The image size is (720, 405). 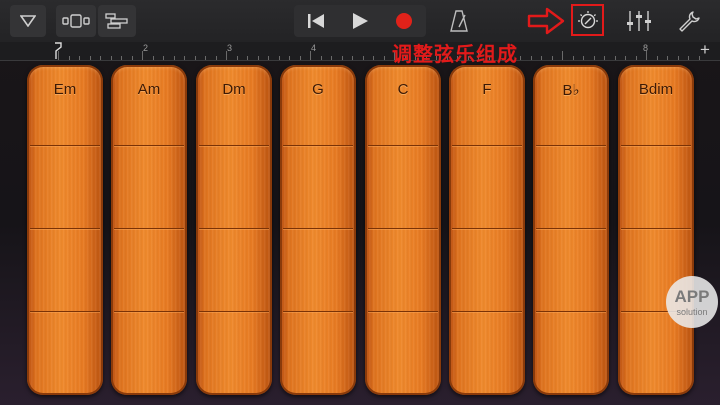 I want to click on tracks-view-icon, so click(x=116, y=21).